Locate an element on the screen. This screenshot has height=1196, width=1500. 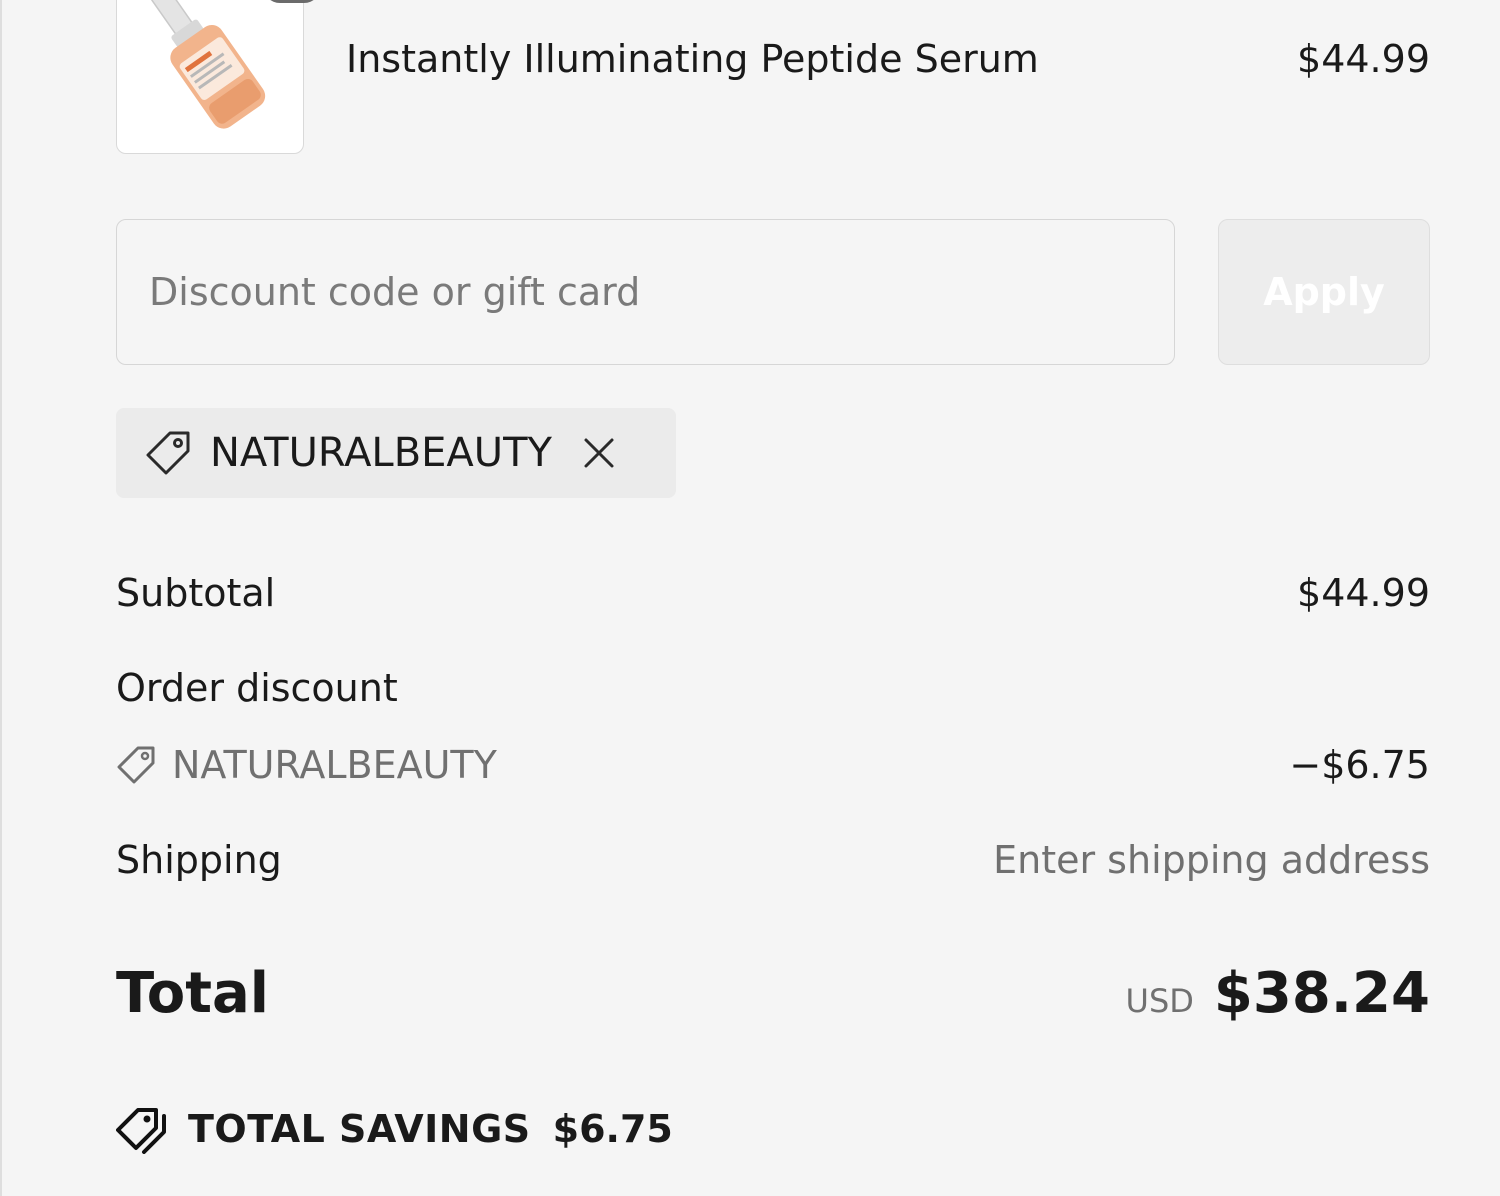
discount-code-line: NATURALBEAUTY is located at coordinates (306, 765).